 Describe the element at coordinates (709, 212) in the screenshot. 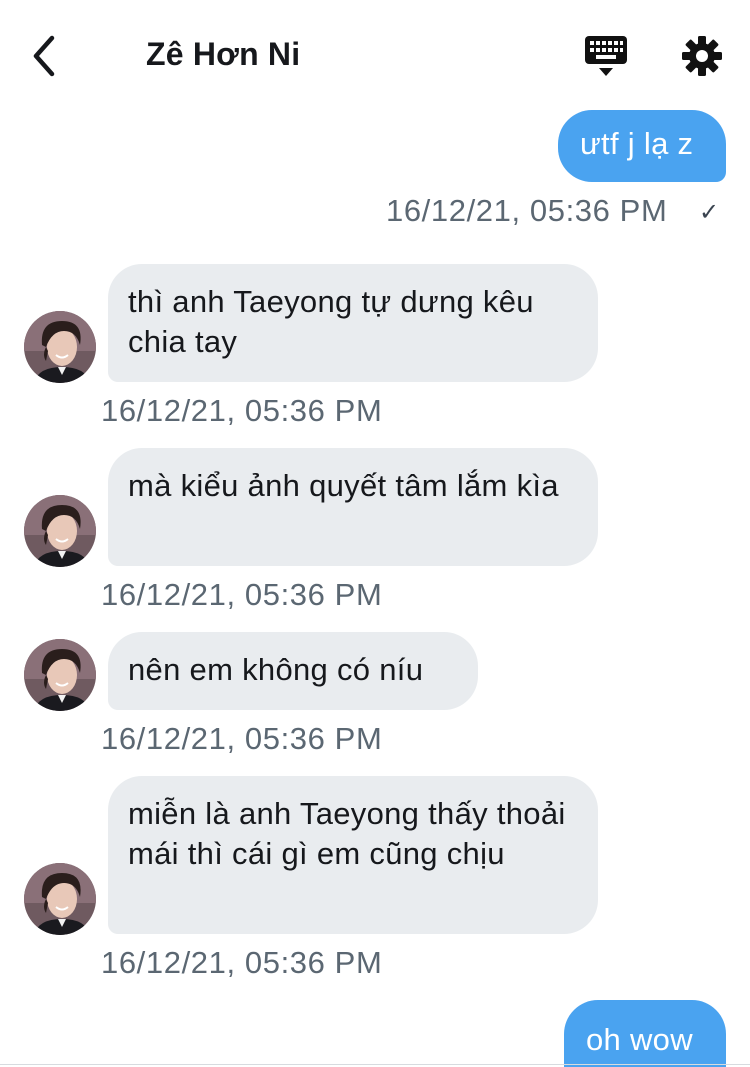

I see `read-receipt-icon: ✓` at that location.